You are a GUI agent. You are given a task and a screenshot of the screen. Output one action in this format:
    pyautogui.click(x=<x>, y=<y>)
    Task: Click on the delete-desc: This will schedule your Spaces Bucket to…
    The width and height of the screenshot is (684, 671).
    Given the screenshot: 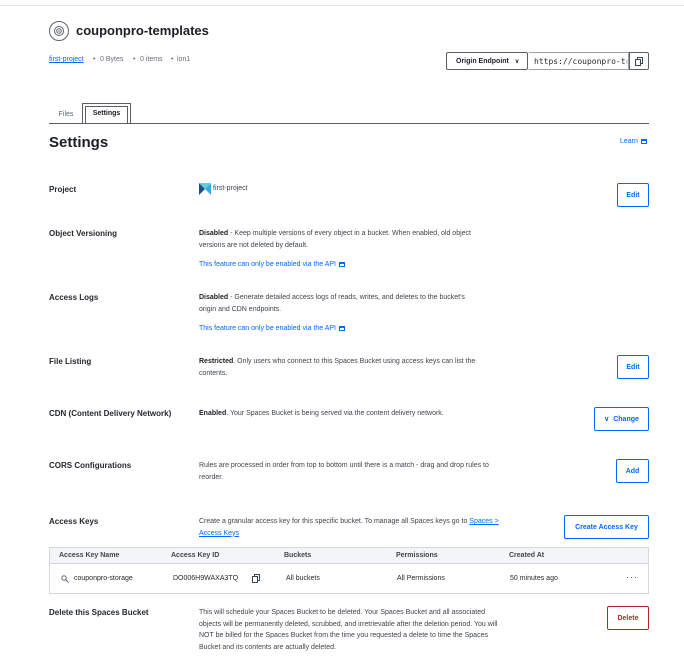 What is the action you would take?
    pyautogui.click(x=348, y=630)
    